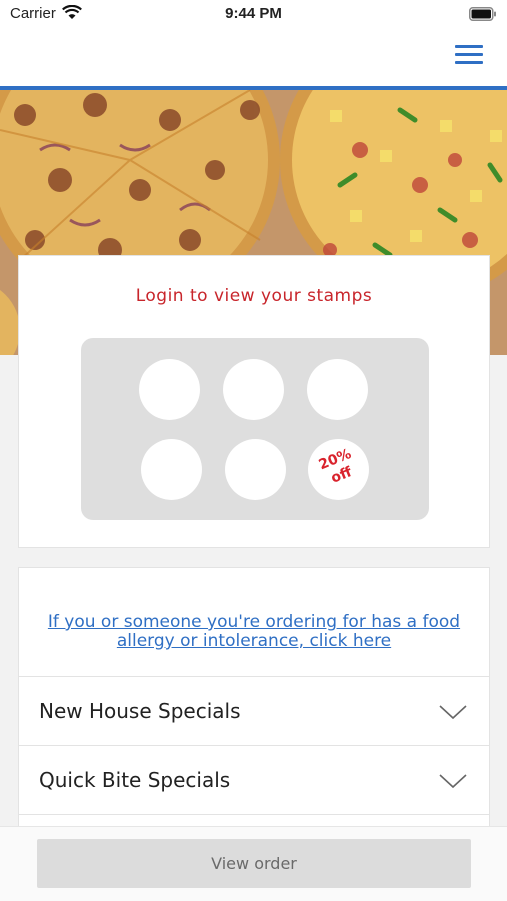 This screenshot has width=507, height=901. Describe the element at coordinates (253, 60) in the screenshot. I see `nav-bar` at that location.